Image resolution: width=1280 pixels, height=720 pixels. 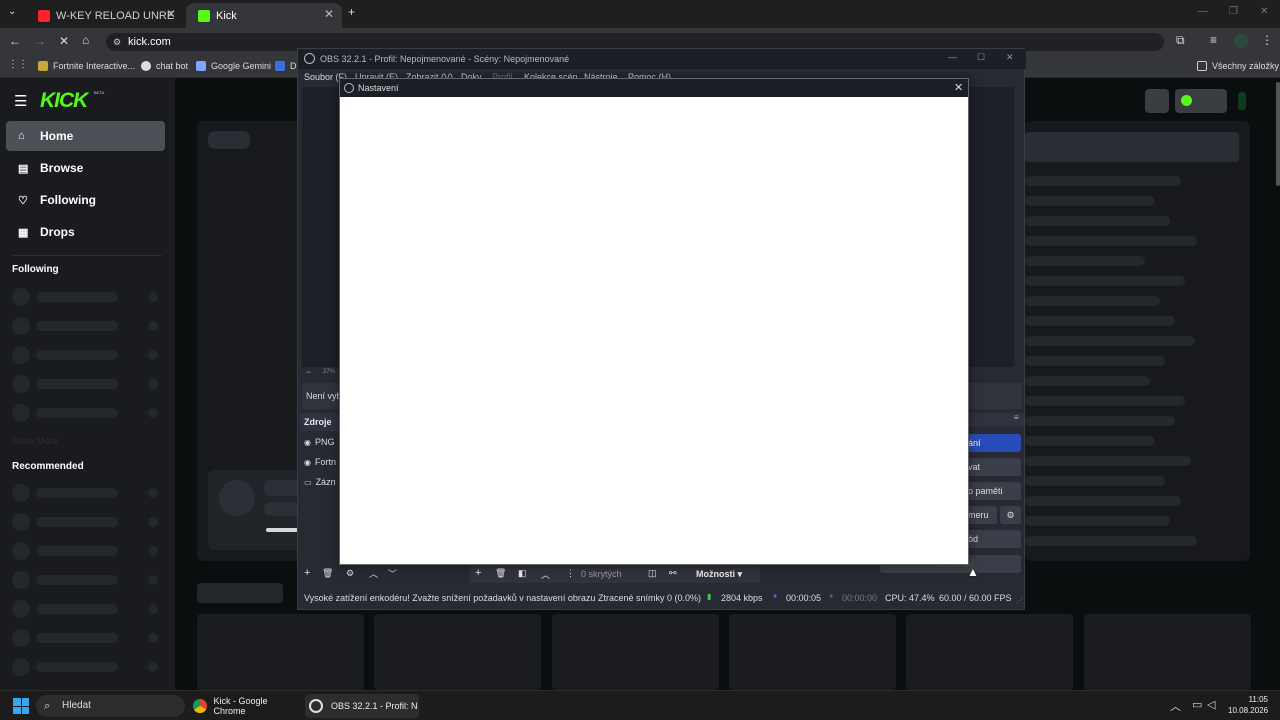 What do you see at coordinates (1264, 11) in the screenshot?
I see `close-window-icon: ✕` at bounding box center [1264, 11].